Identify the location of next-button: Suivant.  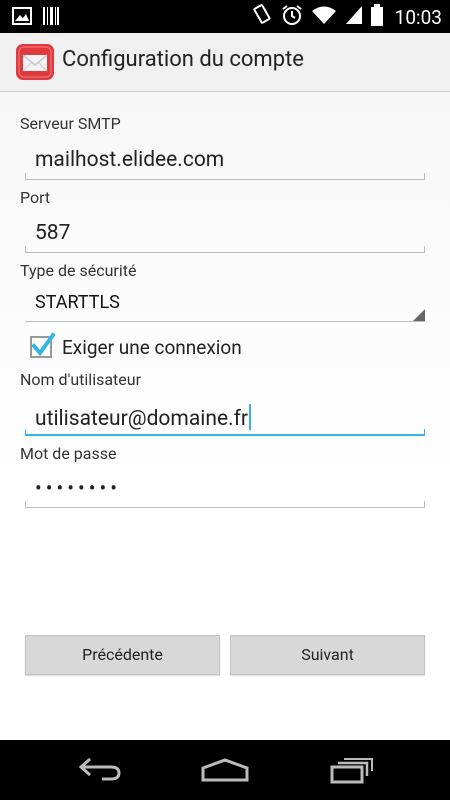
(327, 655).